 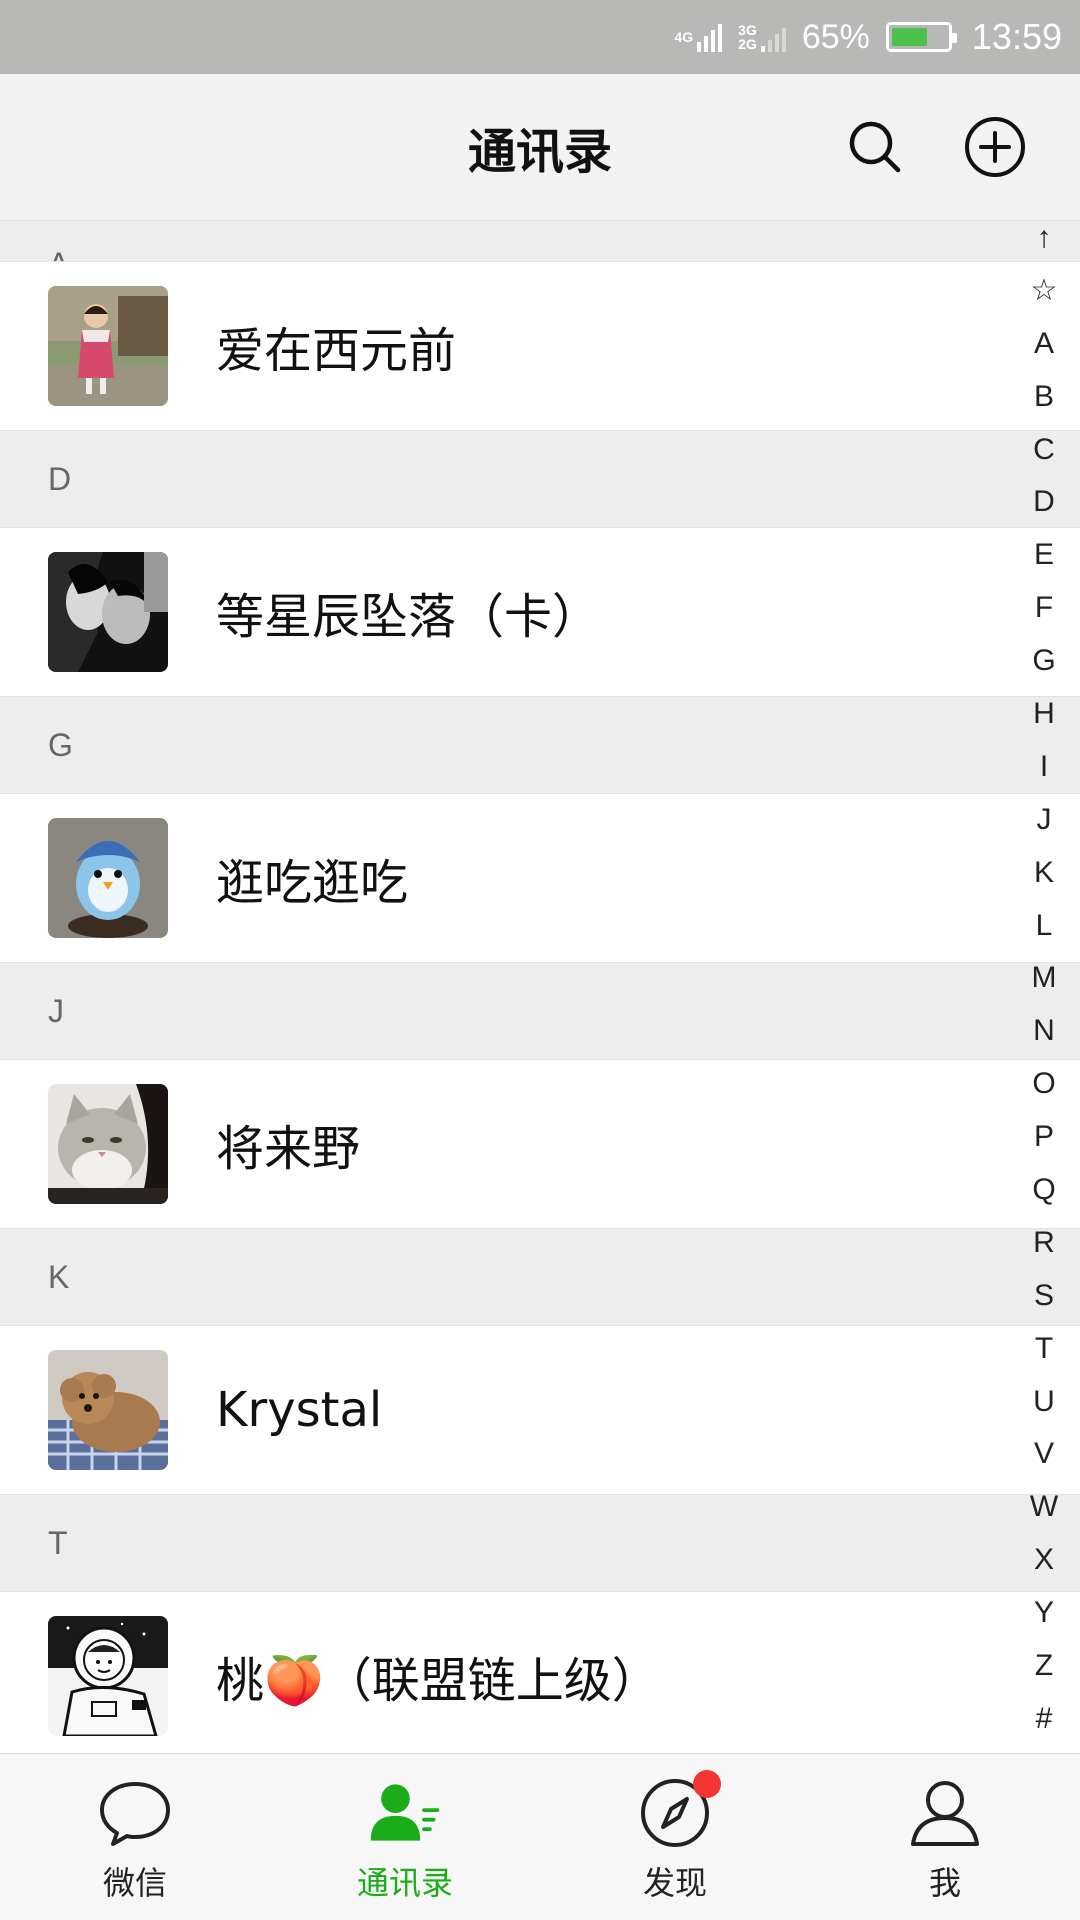 I want to click on contact-name: 逛吃逛吃, so click(x=312, y=883).